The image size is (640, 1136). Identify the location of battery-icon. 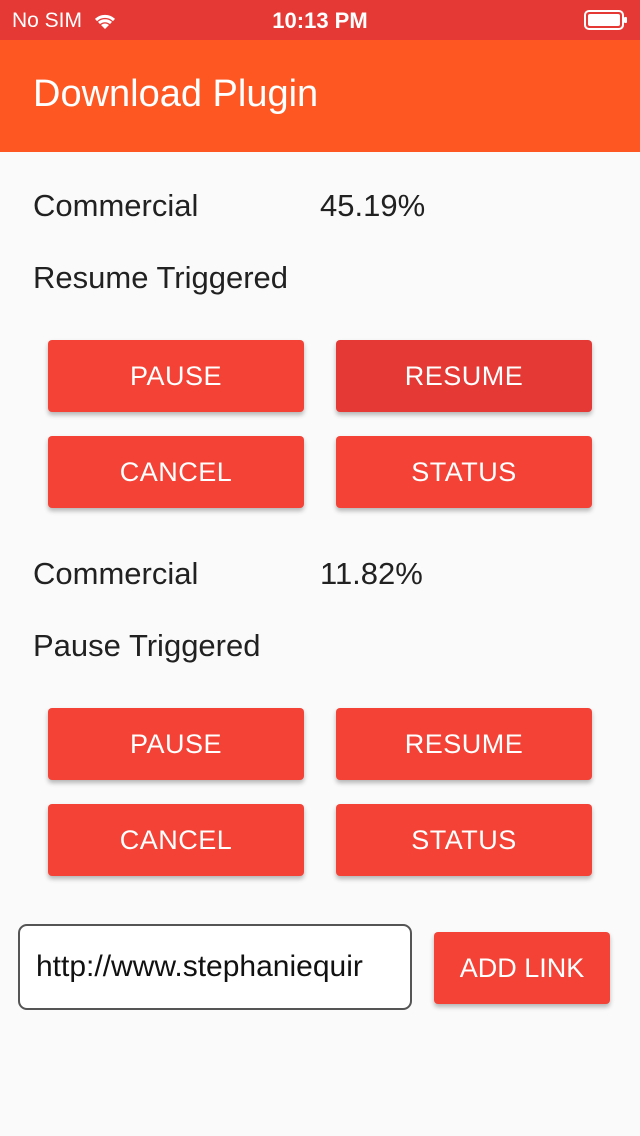
(605, 20).